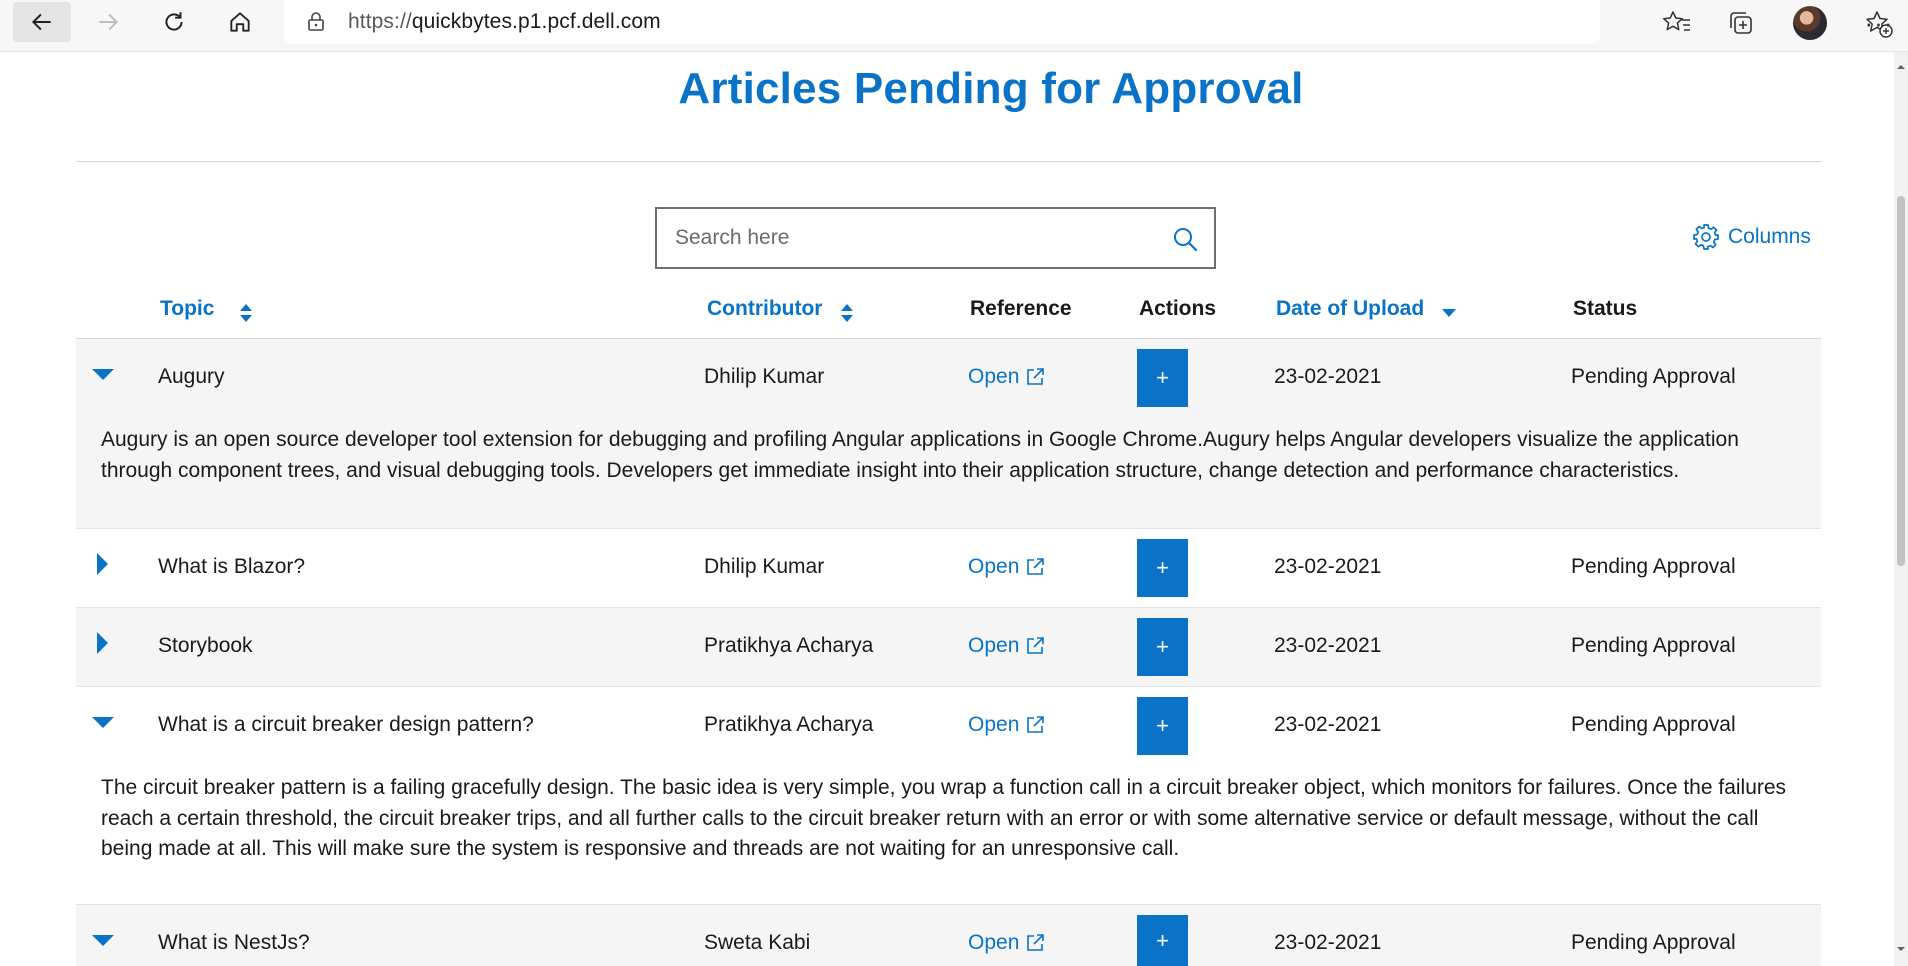  What do you see at coordinates (1810, 23) in the screenshot?
I see `profile-avatar` at bounding box center [1810, 23].